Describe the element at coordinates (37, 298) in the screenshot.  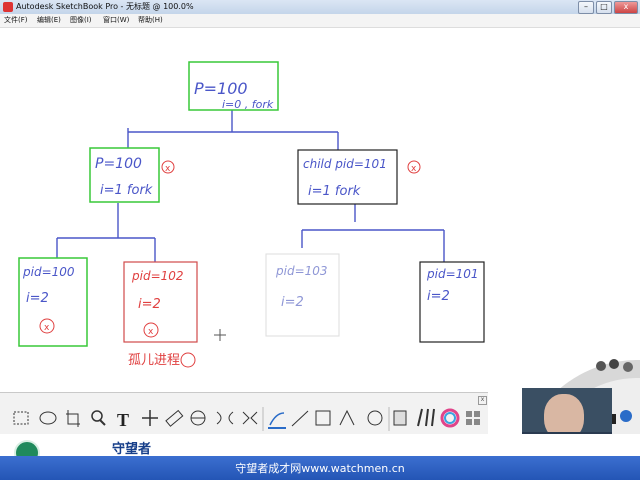
I see `leaf1-line2: i=2` at that location.